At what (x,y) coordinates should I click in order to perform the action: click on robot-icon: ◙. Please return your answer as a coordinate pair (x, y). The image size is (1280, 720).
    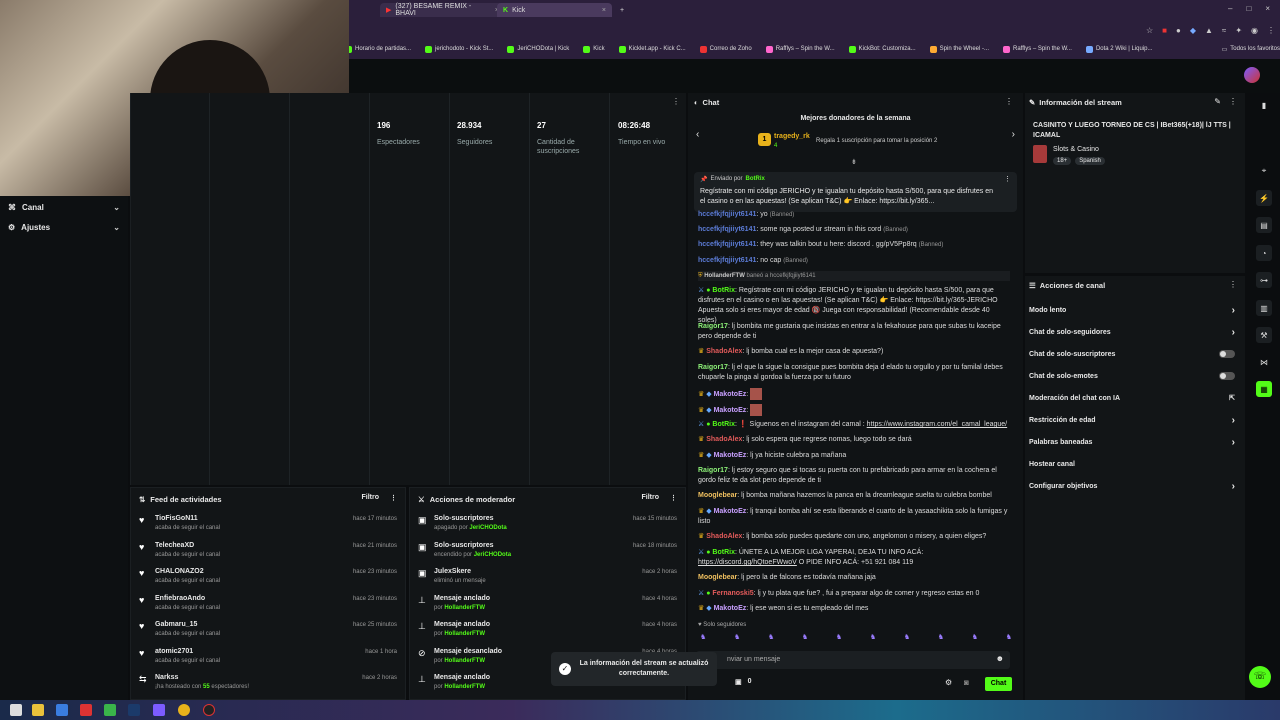
    Looking at the image, I should click on (966, 682).